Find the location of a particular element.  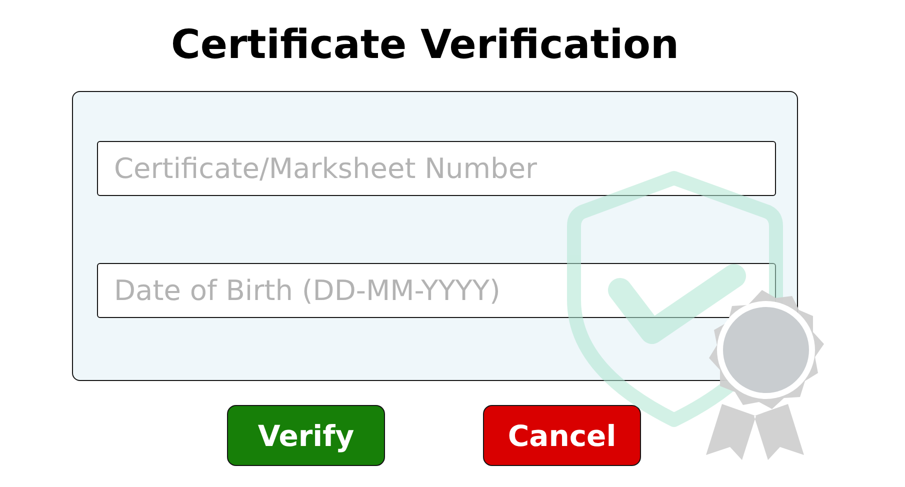

cancel-button: Cancel is located at coordinates (562, 435).